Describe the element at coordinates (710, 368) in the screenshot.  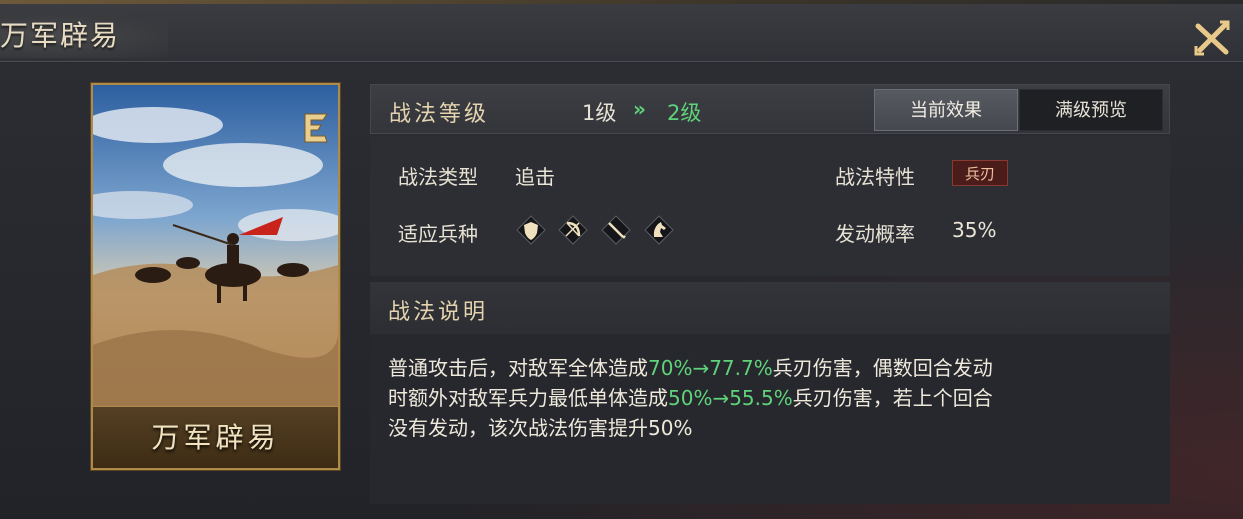
I see `damage-value-1: 70%→77.7%` at that location.